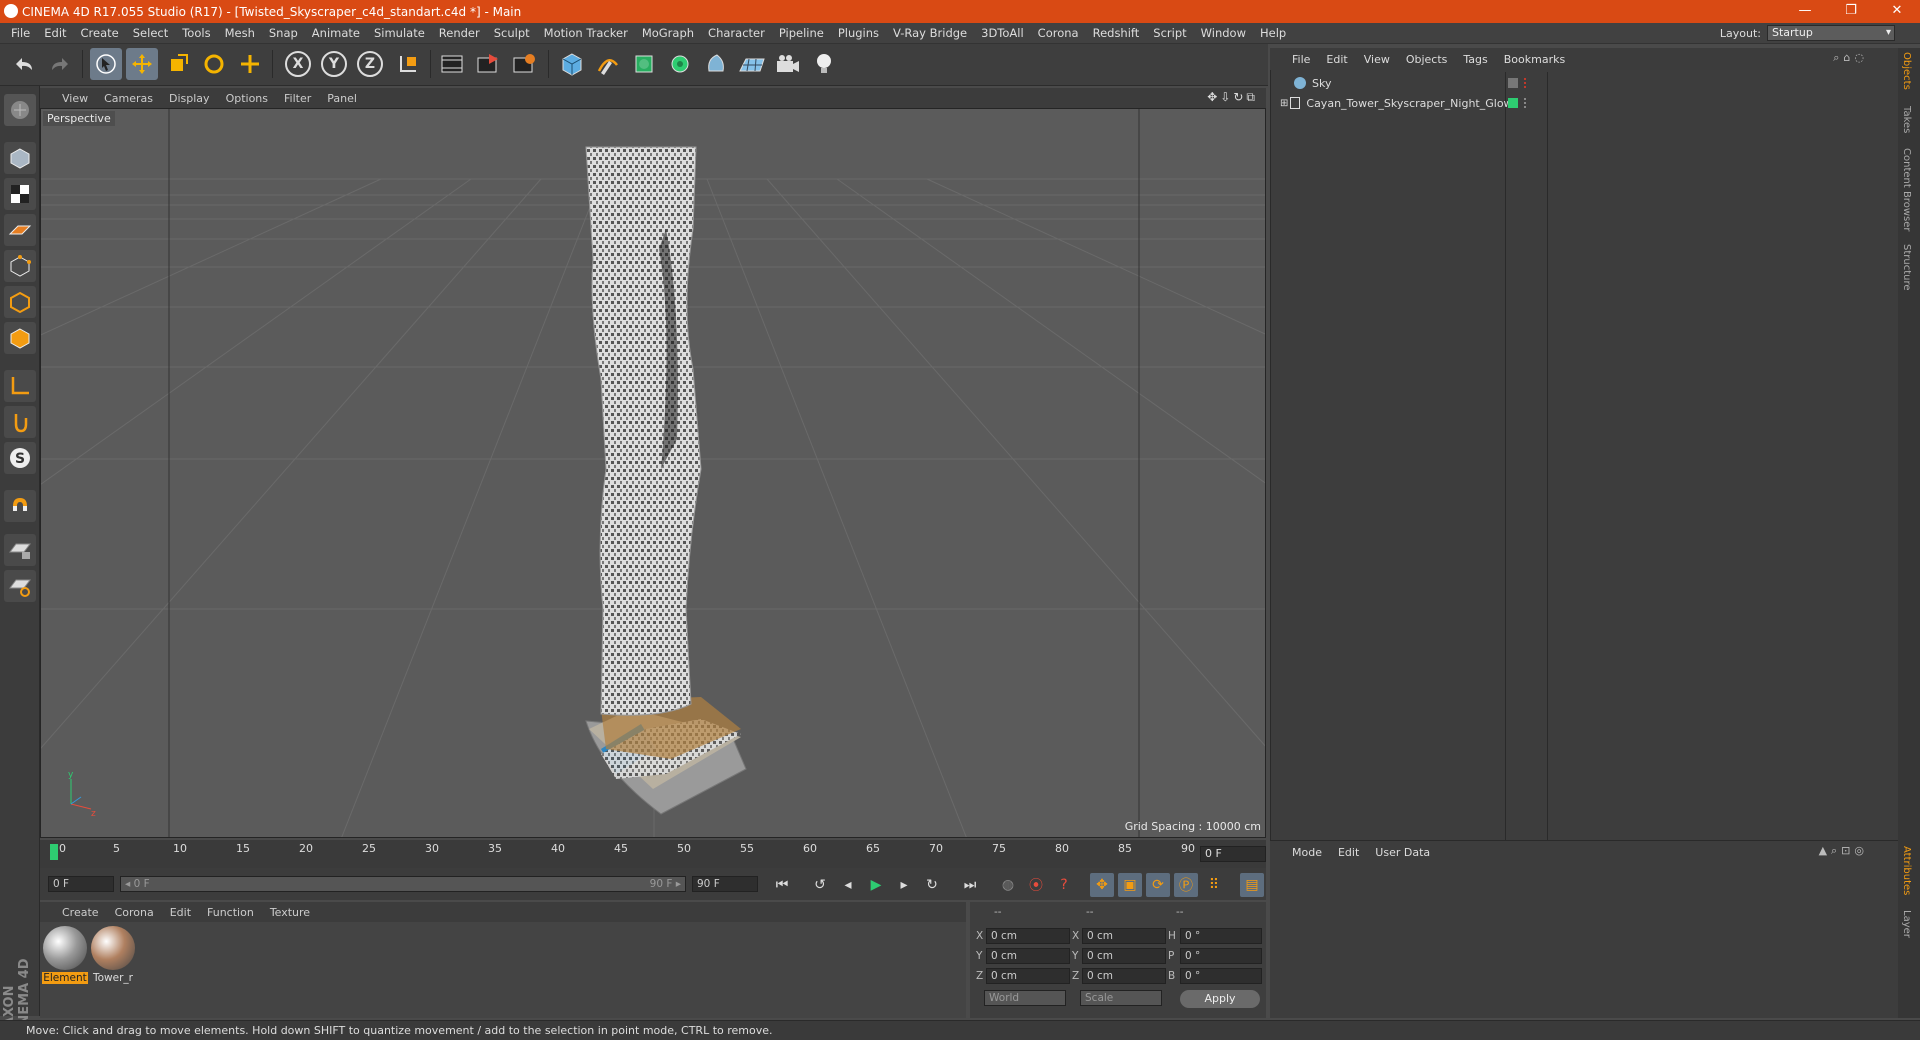 The width and height of the screenshot is (1920, 1040). I want to click on size-z-field: 0 cm, so click(1124, 976).